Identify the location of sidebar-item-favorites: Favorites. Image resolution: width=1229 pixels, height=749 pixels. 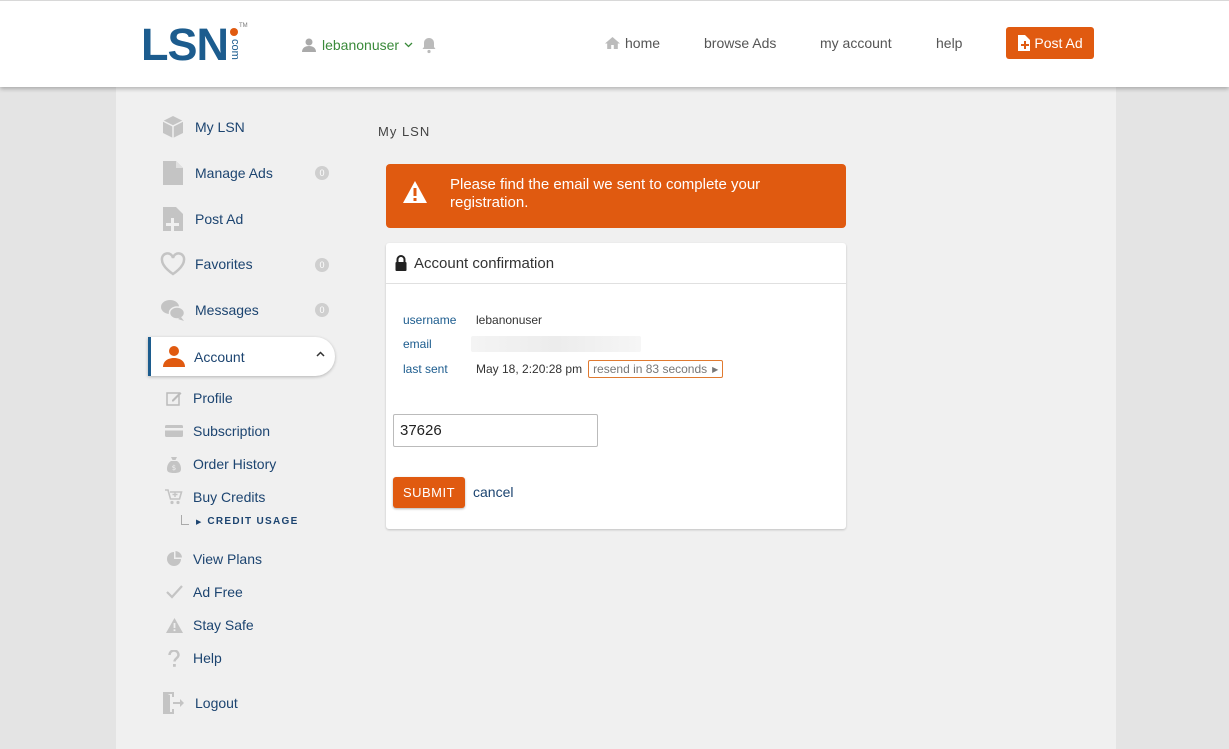
(206, 264).